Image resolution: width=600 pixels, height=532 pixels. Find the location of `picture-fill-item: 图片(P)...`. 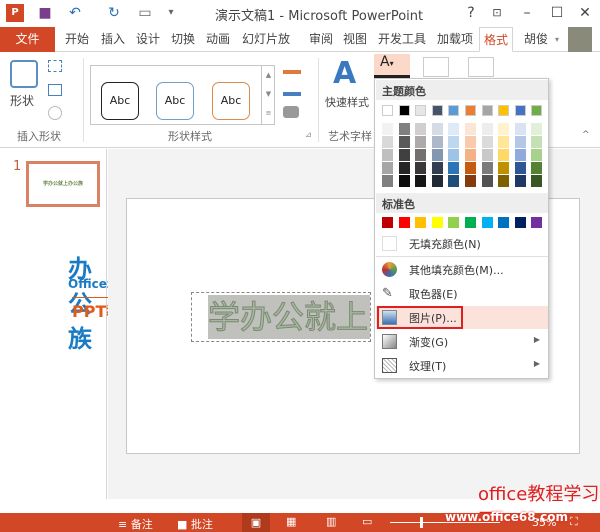

picture-fill-item: 图片(P)... is located at coordinates (462, 317).